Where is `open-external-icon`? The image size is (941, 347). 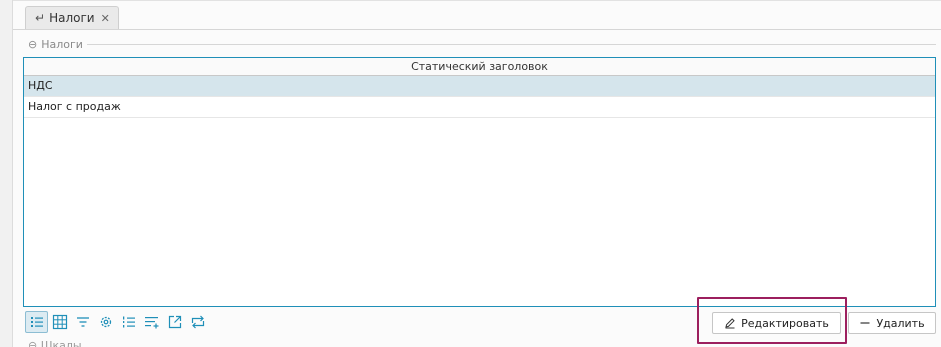 open-external-icon is located at coordinates (174, 322).